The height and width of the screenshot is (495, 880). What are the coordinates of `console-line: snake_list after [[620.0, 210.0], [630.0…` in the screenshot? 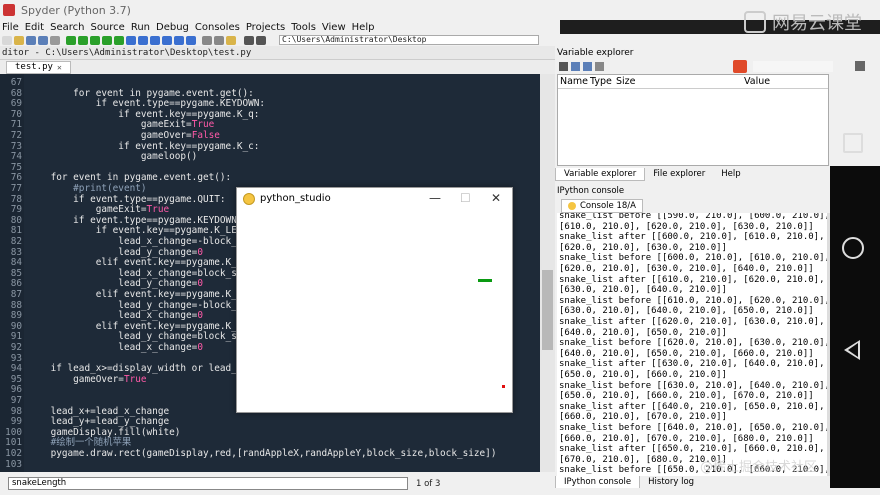 It's located at (692, 322).